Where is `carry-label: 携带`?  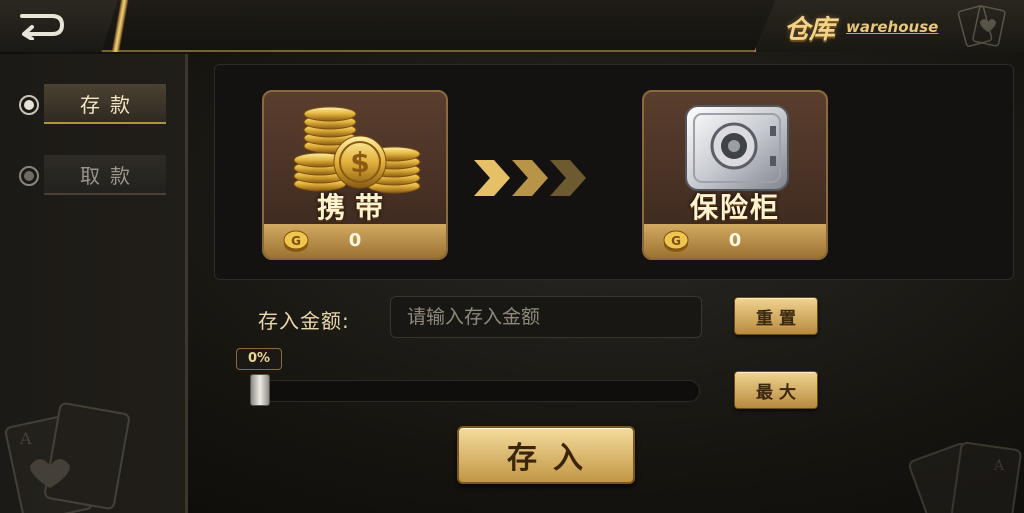
carry-label: 携带 is located at coordinates (354, 207).